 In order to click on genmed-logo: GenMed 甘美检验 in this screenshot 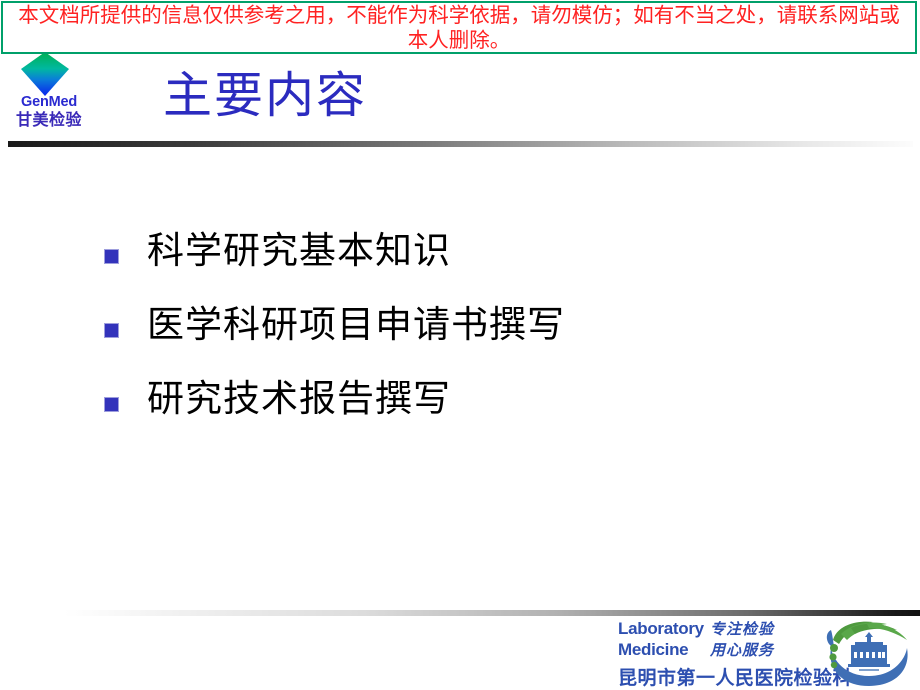, I will do `click(51, 94)`.